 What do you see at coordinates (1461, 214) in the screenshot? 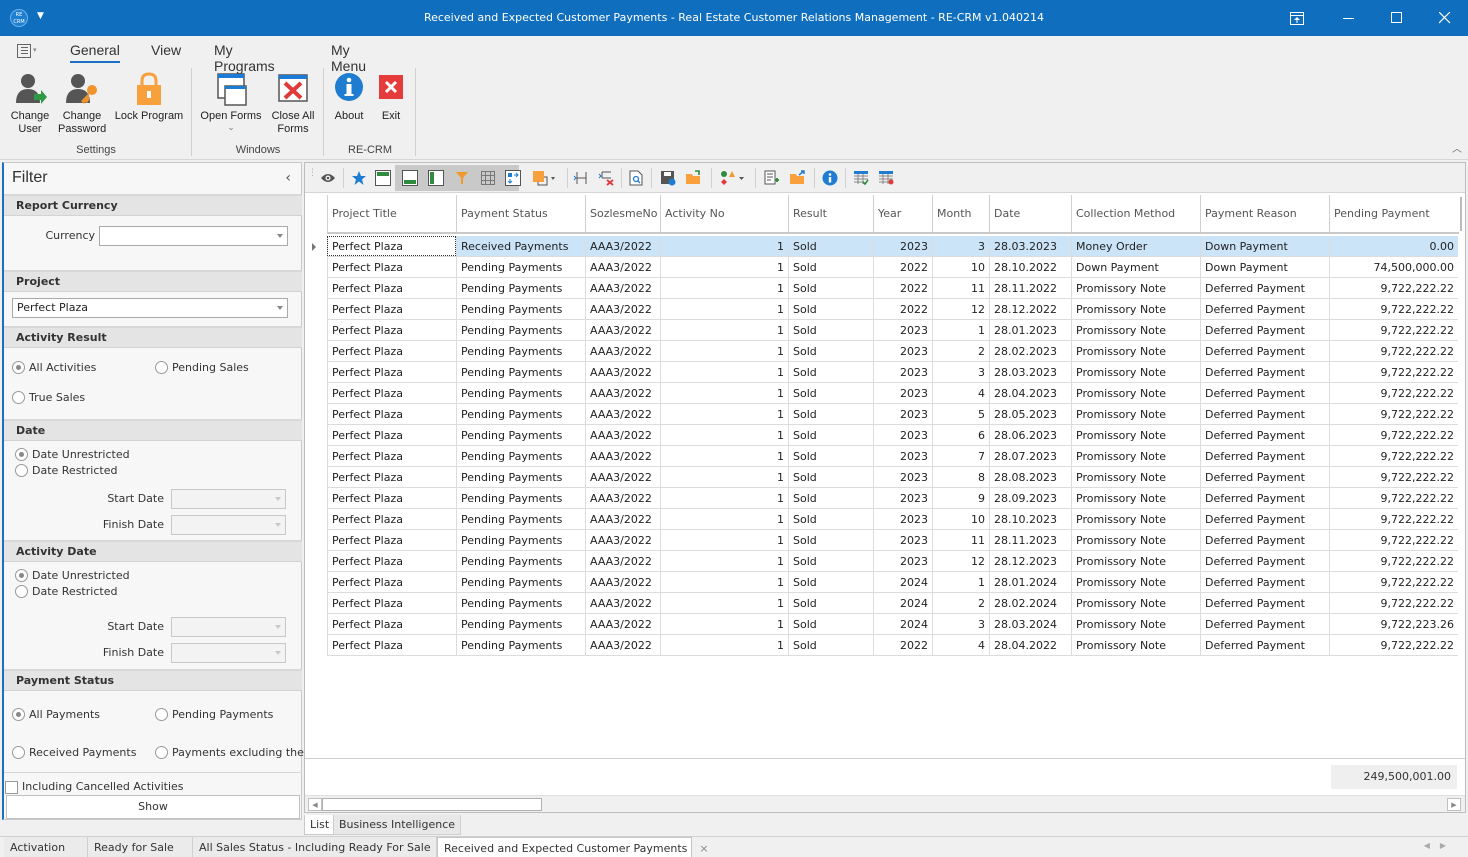
I see `vertical-scrollbar` at bounding box center [1461, 214].